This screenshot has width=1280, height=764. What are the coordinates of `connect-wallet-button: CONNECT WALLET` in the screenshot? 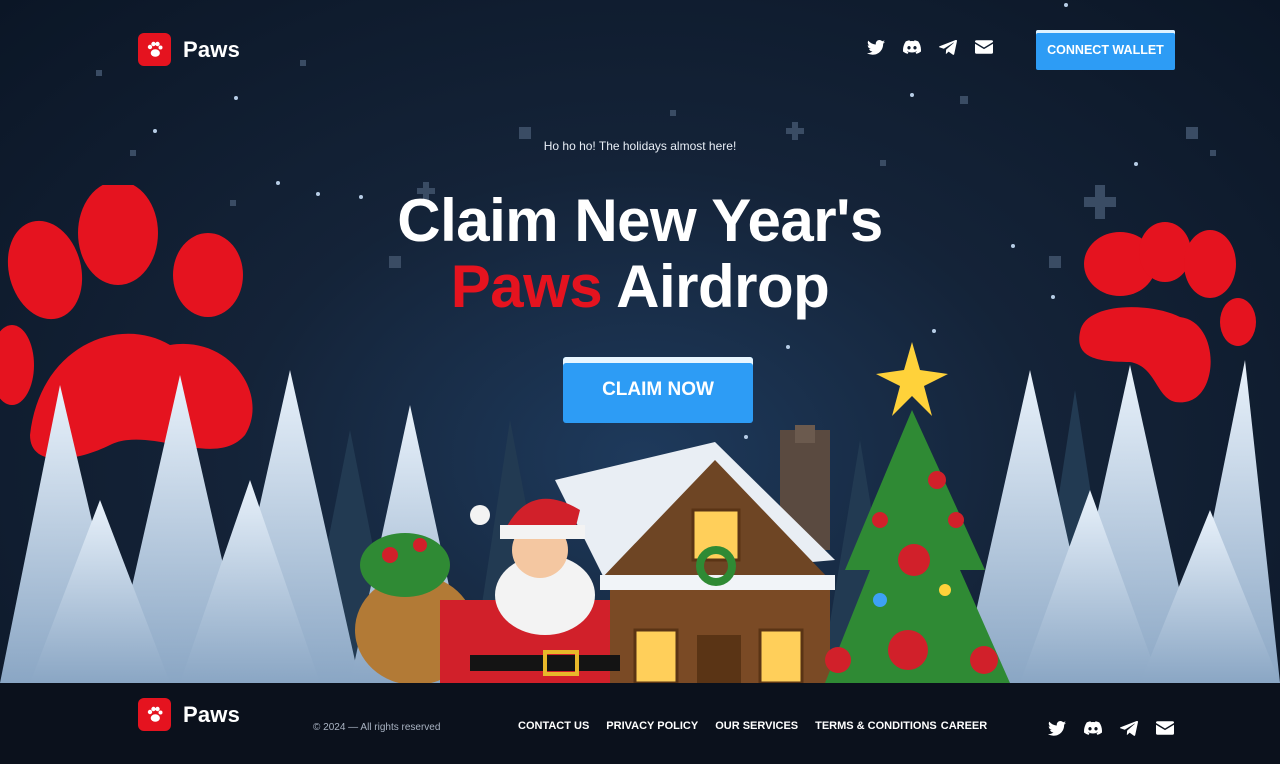 It's located at (1105, 50).